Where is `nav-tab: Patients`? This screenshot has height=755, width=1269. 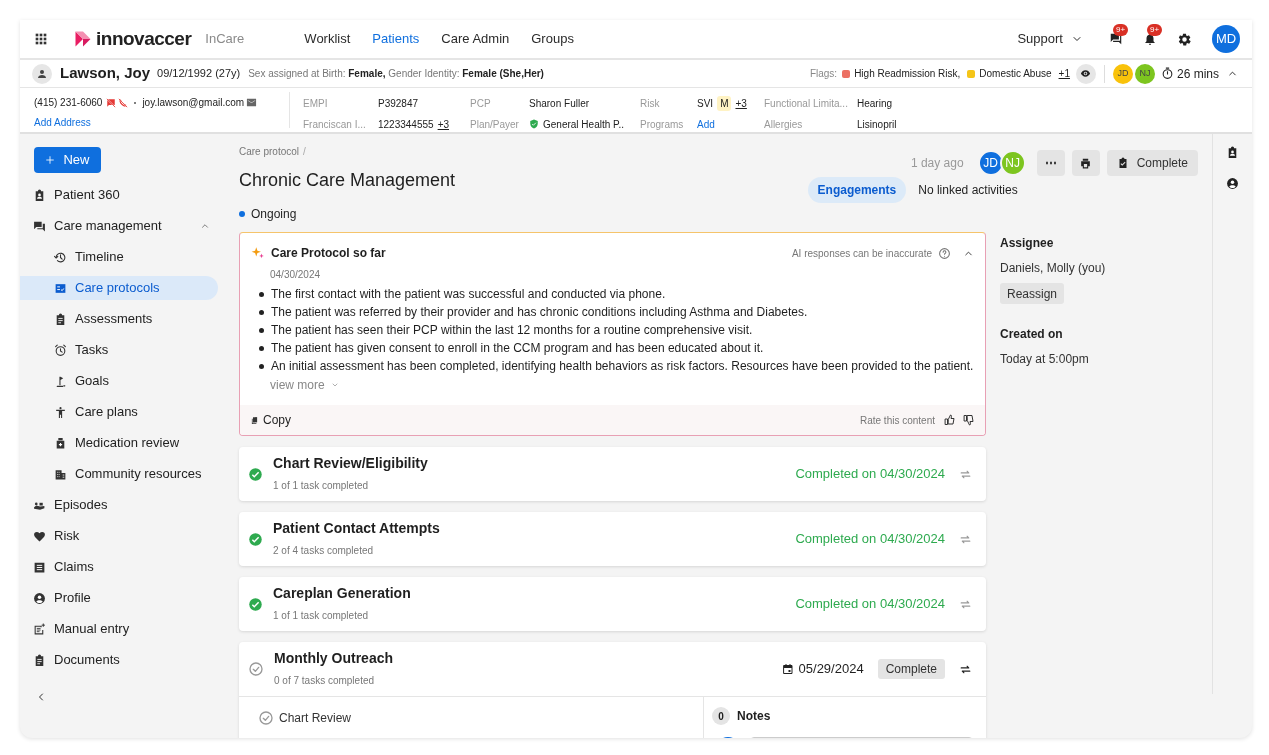
nav-tab: Patients is located at coordinates (396, 39).